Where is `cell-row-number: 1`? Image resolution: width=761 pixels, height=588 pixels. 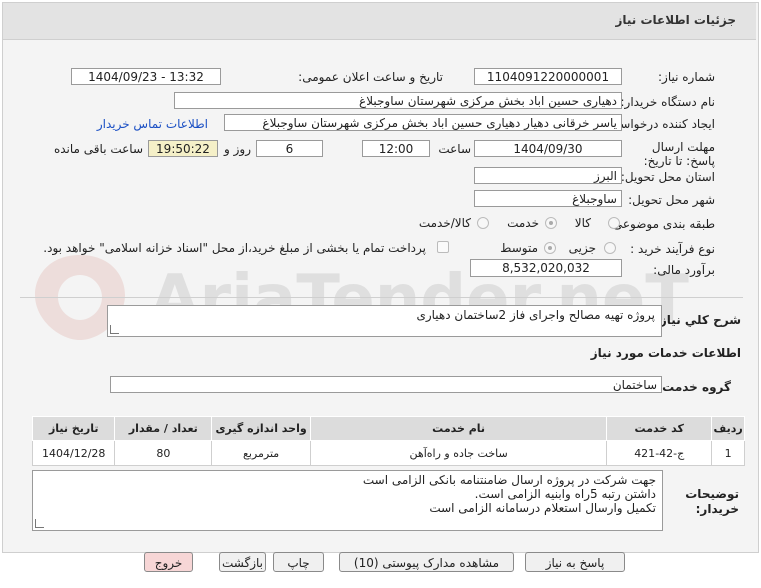 cell-row-number: 1 is located at coordinates (728, 453).